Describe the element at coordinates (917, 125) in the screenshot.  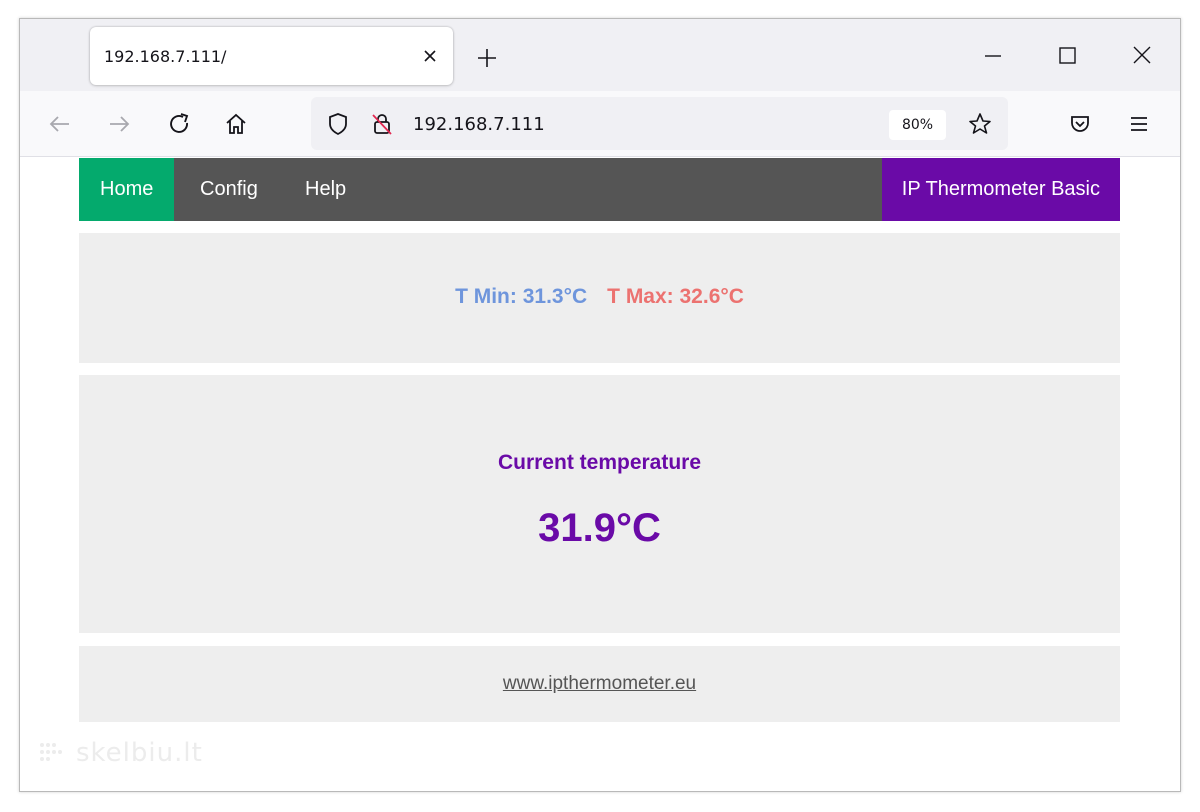
I see `zoom-level-button: 80%` at that location.